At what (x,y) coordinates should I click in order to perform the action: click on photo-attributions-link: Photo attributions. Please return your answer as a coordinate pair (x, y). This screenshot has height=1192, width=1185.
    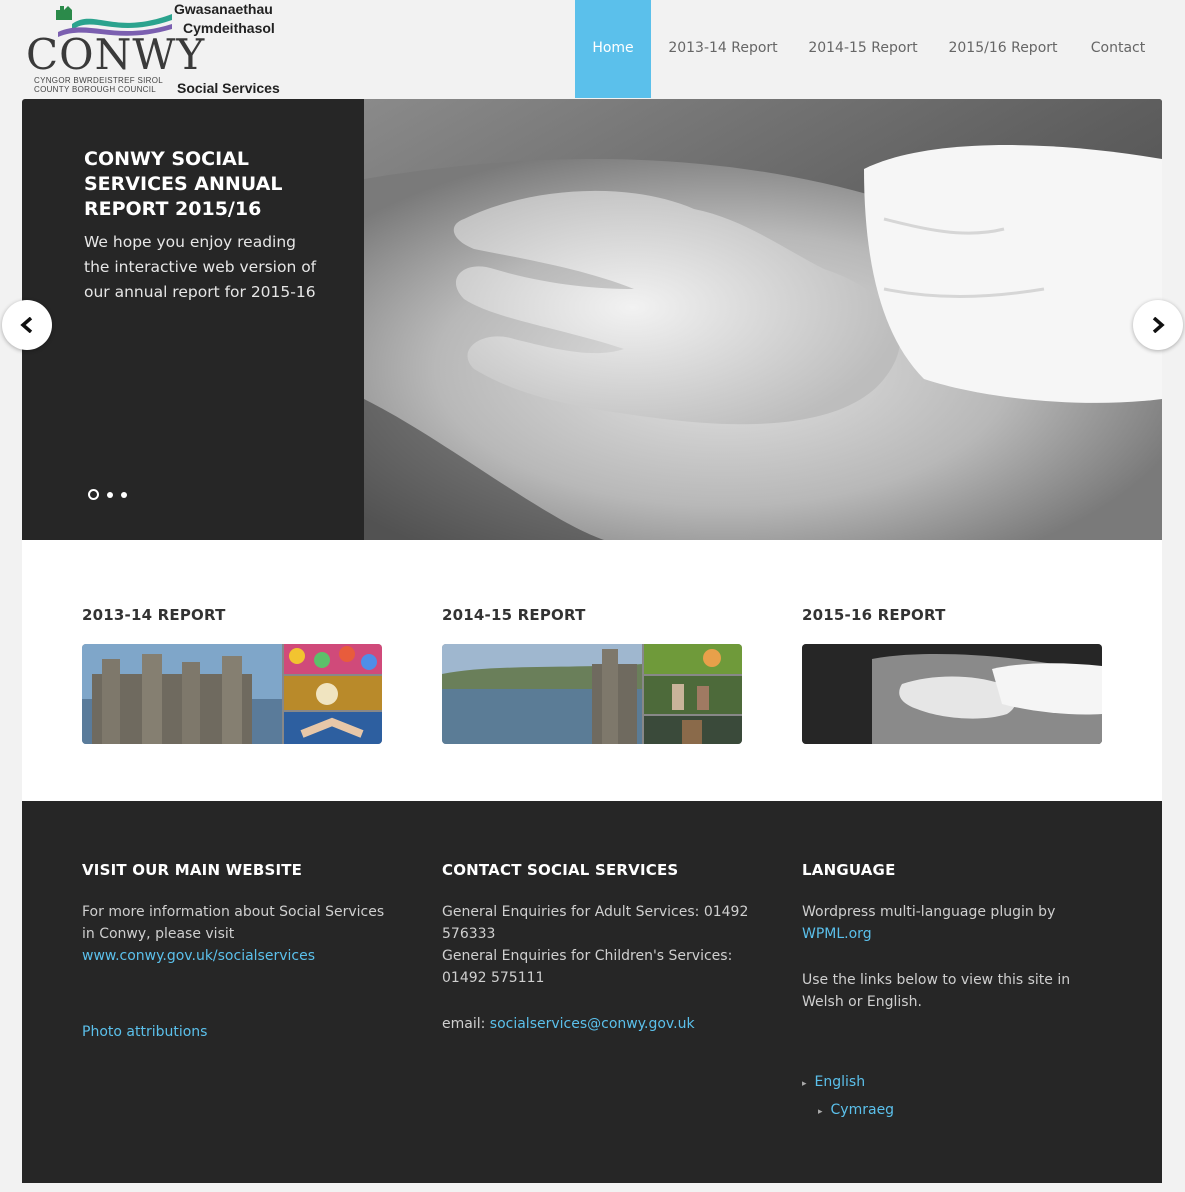
    Looking at the image, I should click on (144, 1032).